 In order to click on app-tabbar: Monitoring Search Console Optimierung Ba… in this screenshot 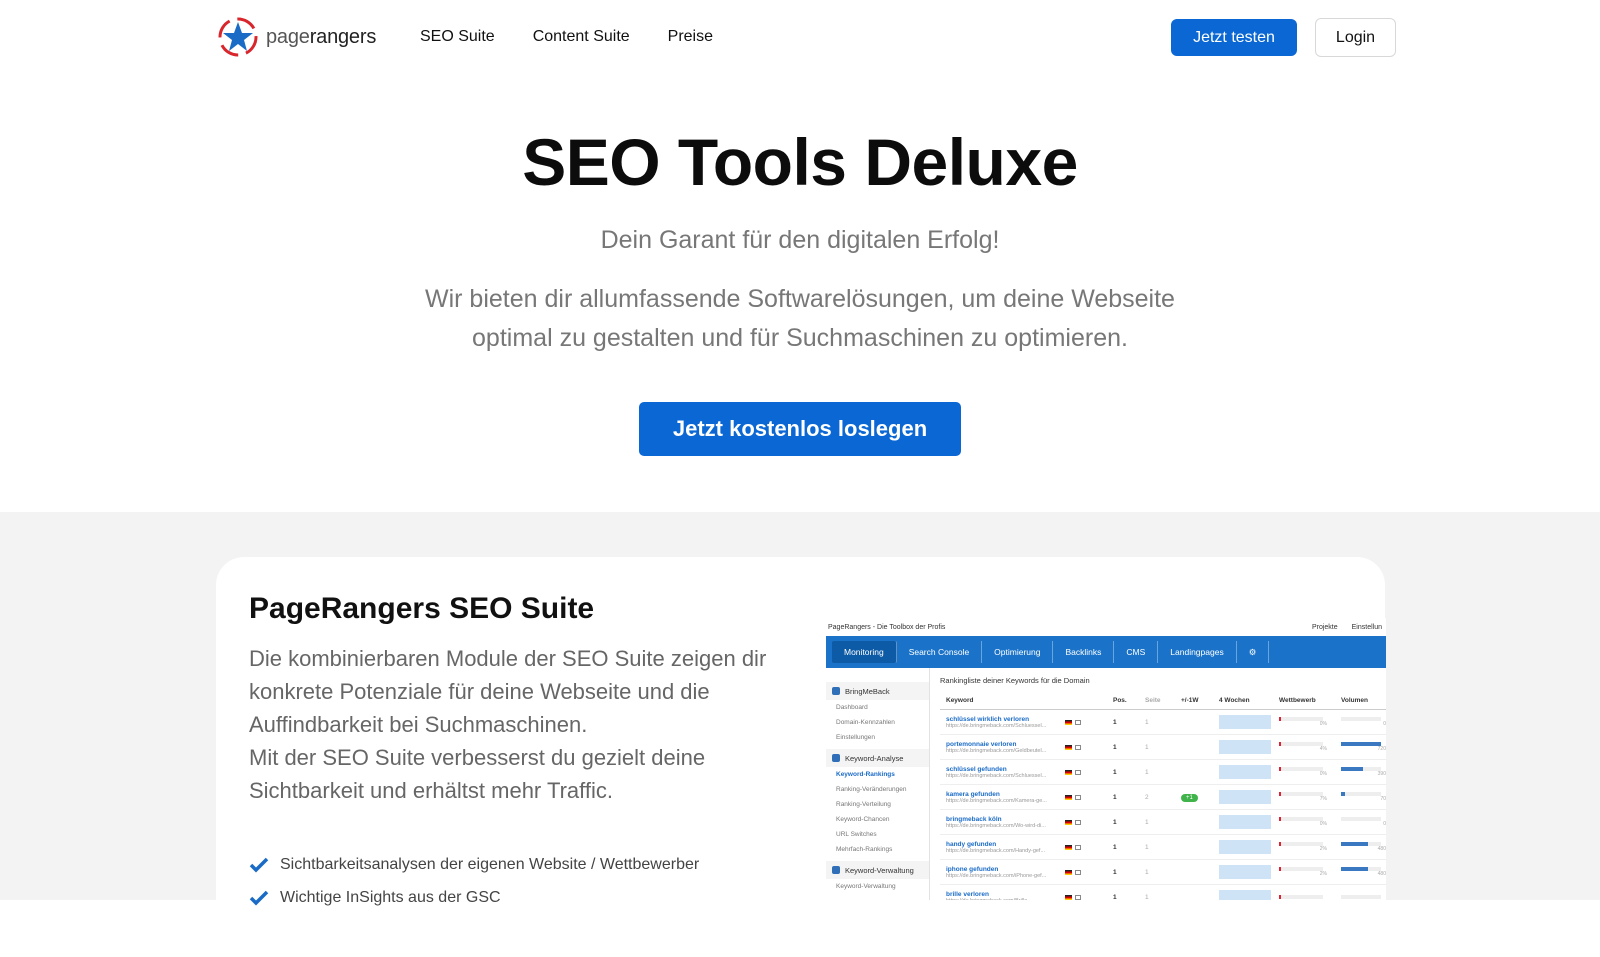, I will do `click(1106, 652)`.